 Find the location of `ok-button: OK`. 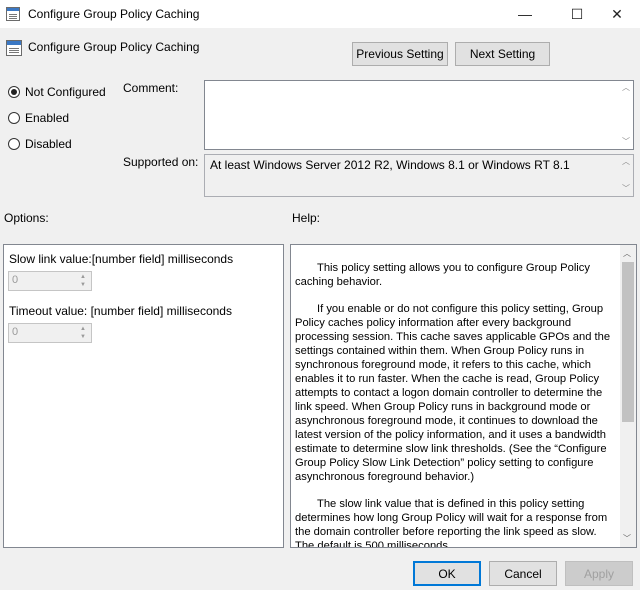

ok-button: OK is located at coordinates (447, 573).